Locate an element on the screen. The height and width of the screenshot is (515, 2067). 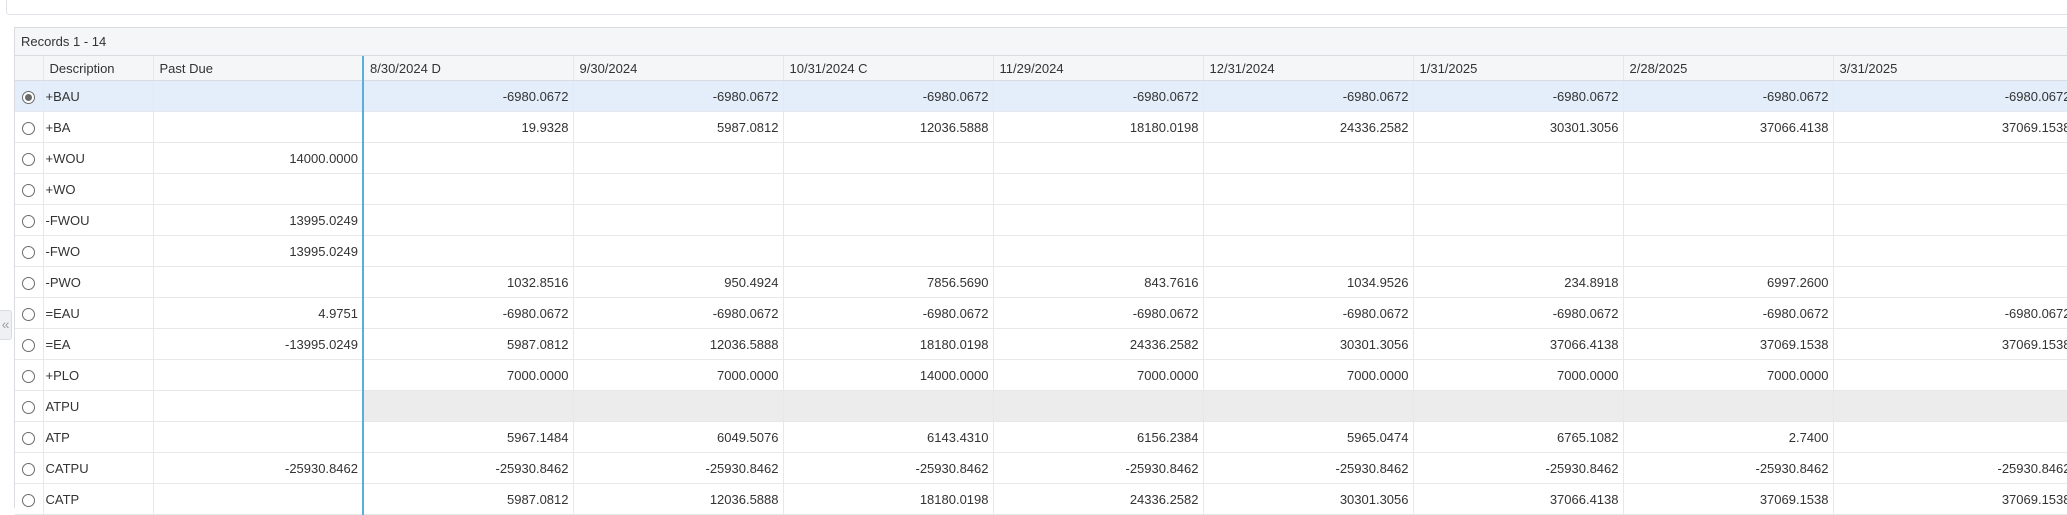
table-row: -FWO 13995.0249 is located at coordinates (1041, 251).